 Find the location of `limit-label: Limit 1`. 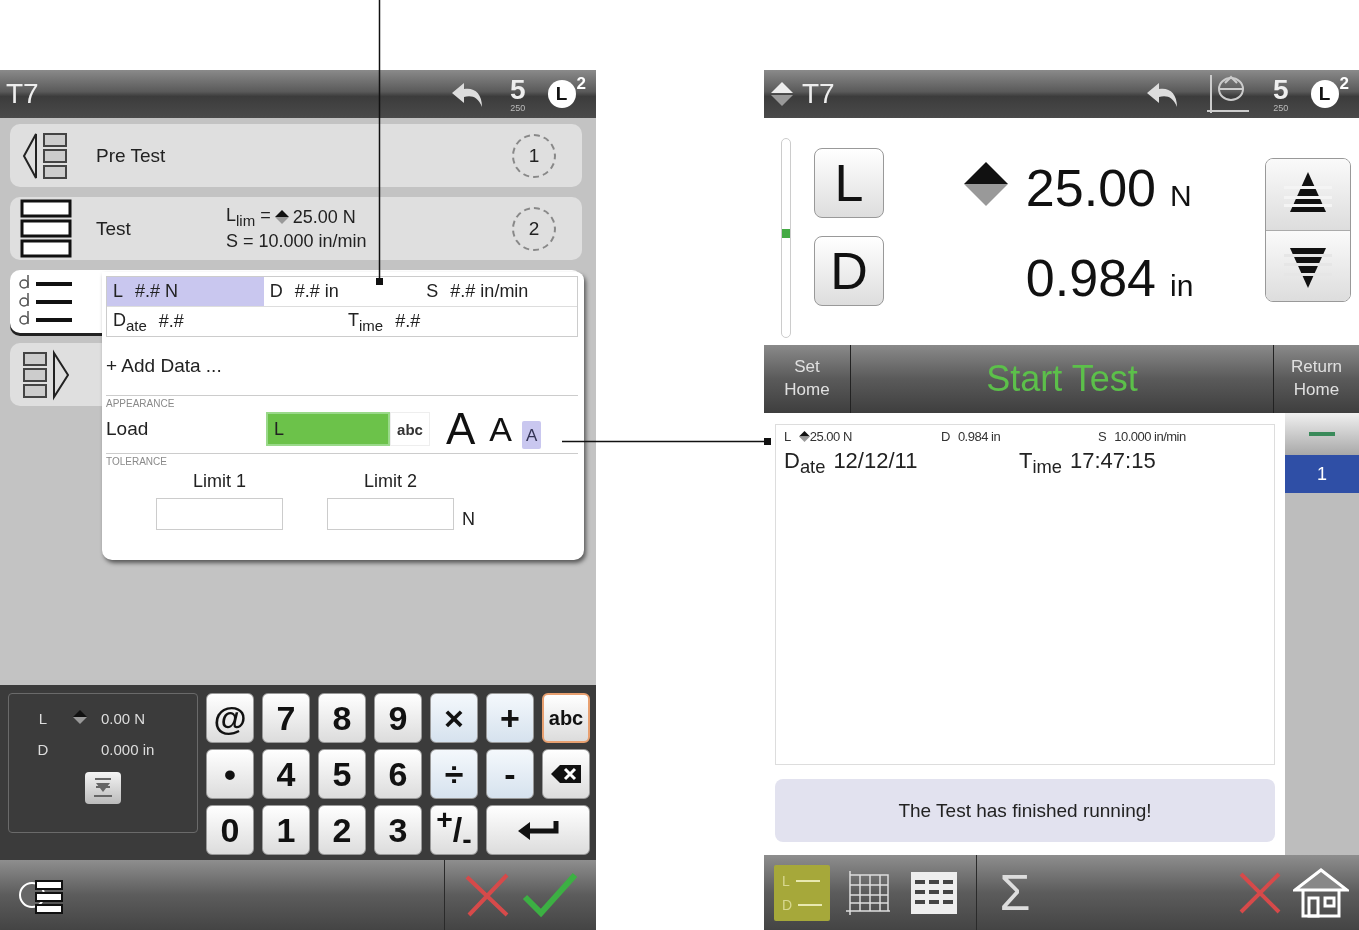

limit-label: Limit 1 is located at coordinates (219, 481).